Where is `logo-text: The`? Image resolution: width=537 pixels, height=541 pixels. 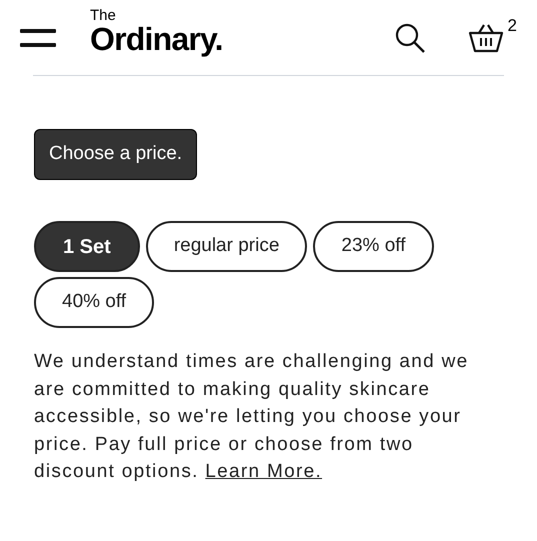
logo-text: The is located at coordinates (103, 15).